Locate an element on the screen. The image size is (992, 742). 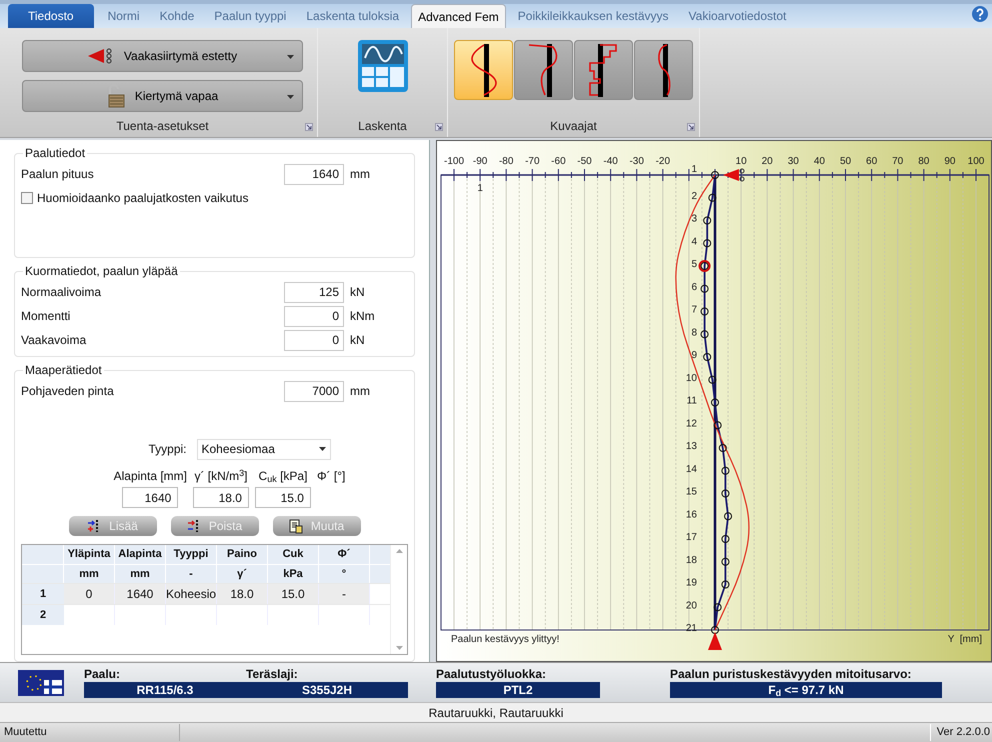
field-label: Paalun pituus is located at coordinates (58, 174).